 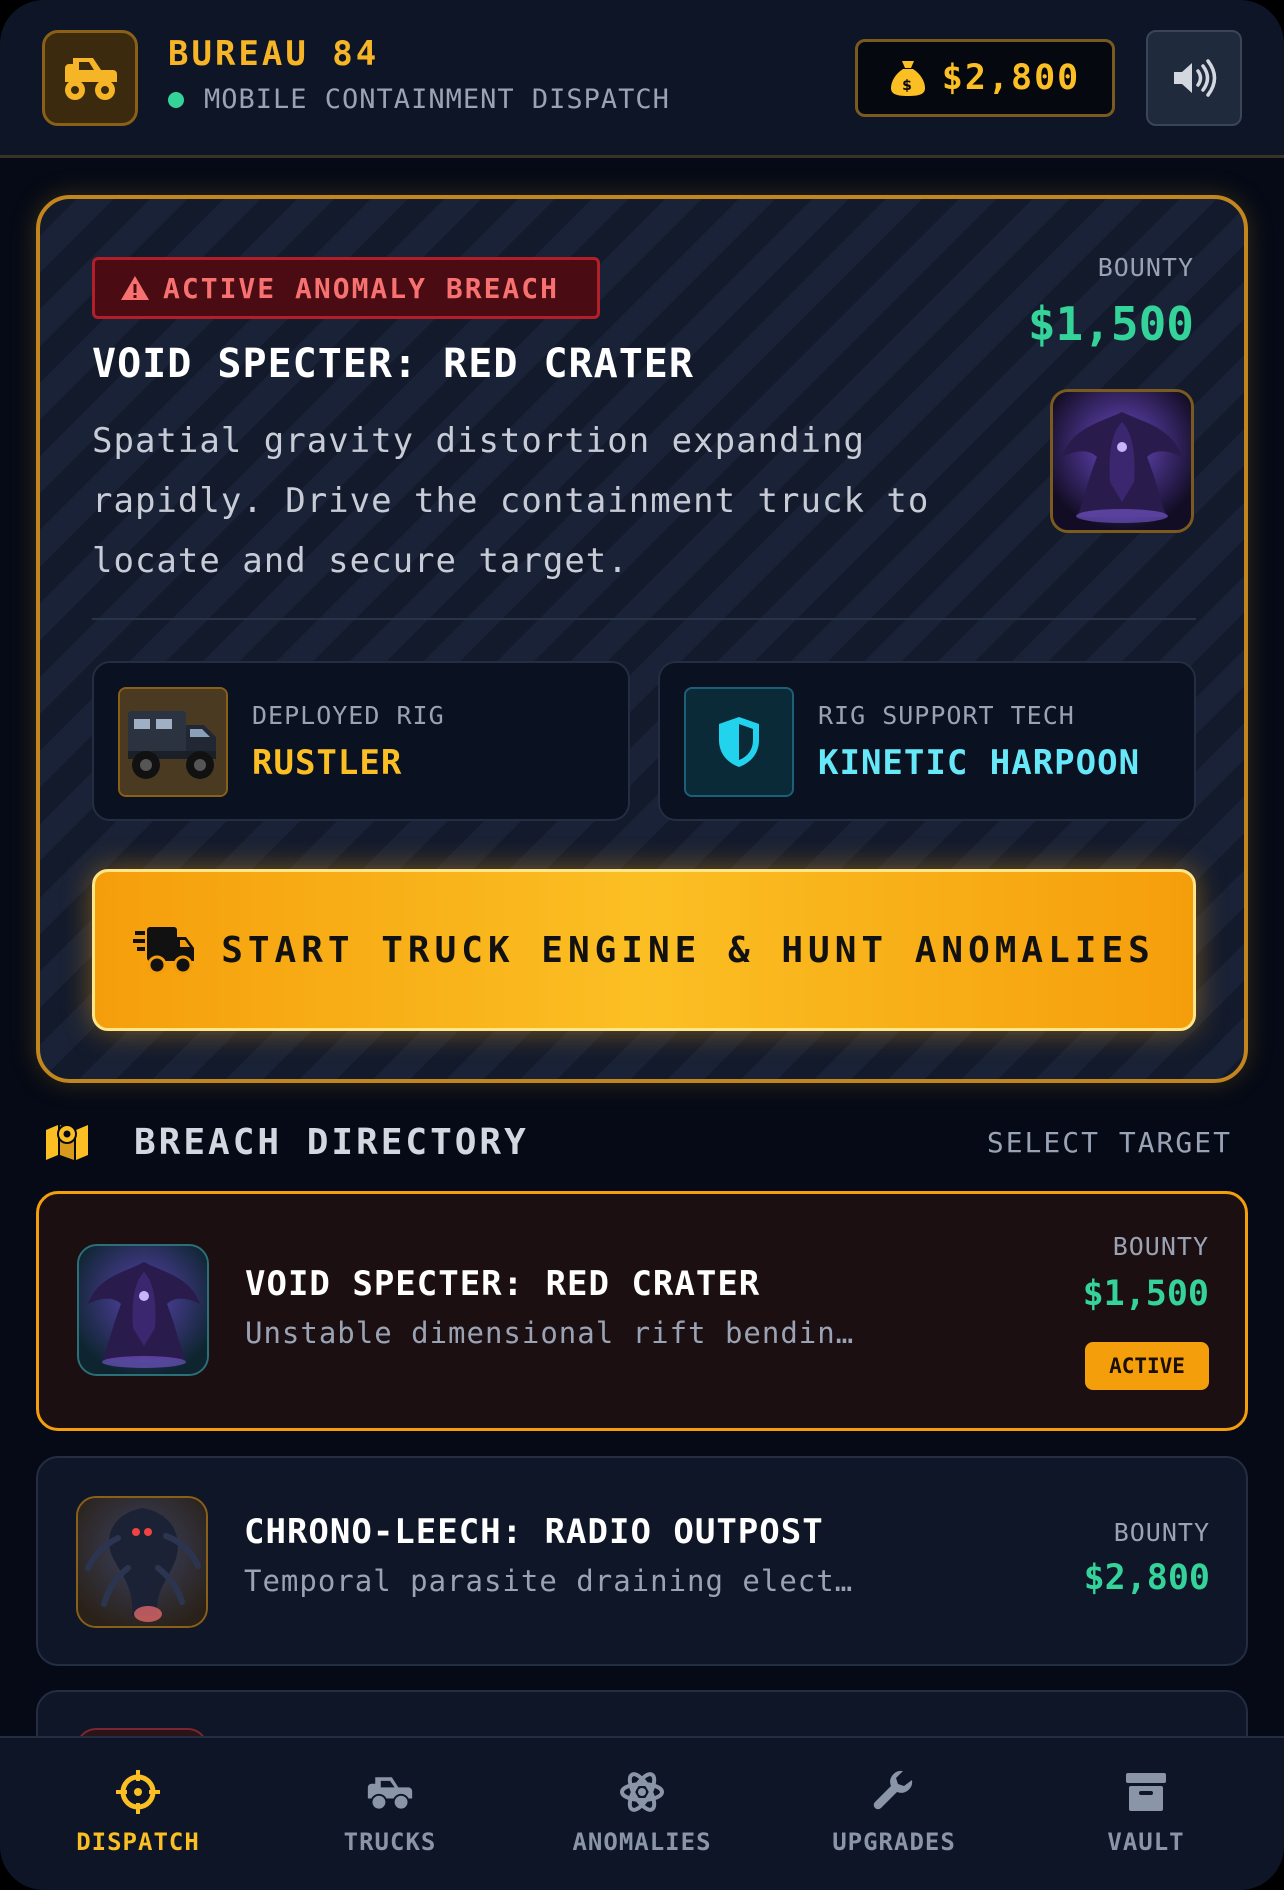 What do you see at coordinates (946, 715) in the screenshot?
I see `tech-label: RIG SUPPORT TECH` at bounding box center [946, 715].